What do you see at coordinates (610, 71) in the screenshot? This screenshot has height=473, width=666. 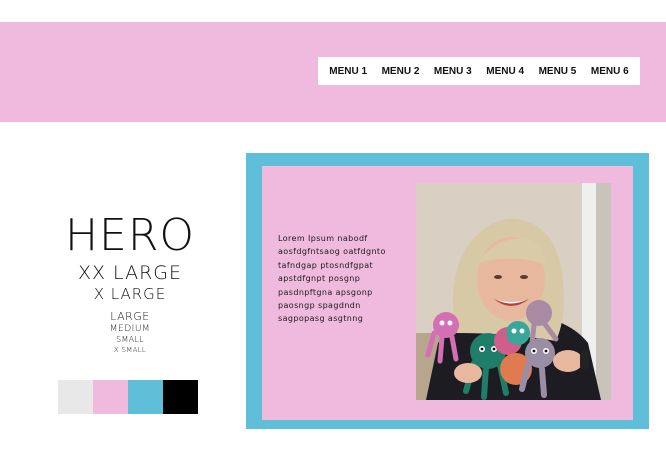 I see `menu-item-6: MENU 6` at bounding box center [610, 71].